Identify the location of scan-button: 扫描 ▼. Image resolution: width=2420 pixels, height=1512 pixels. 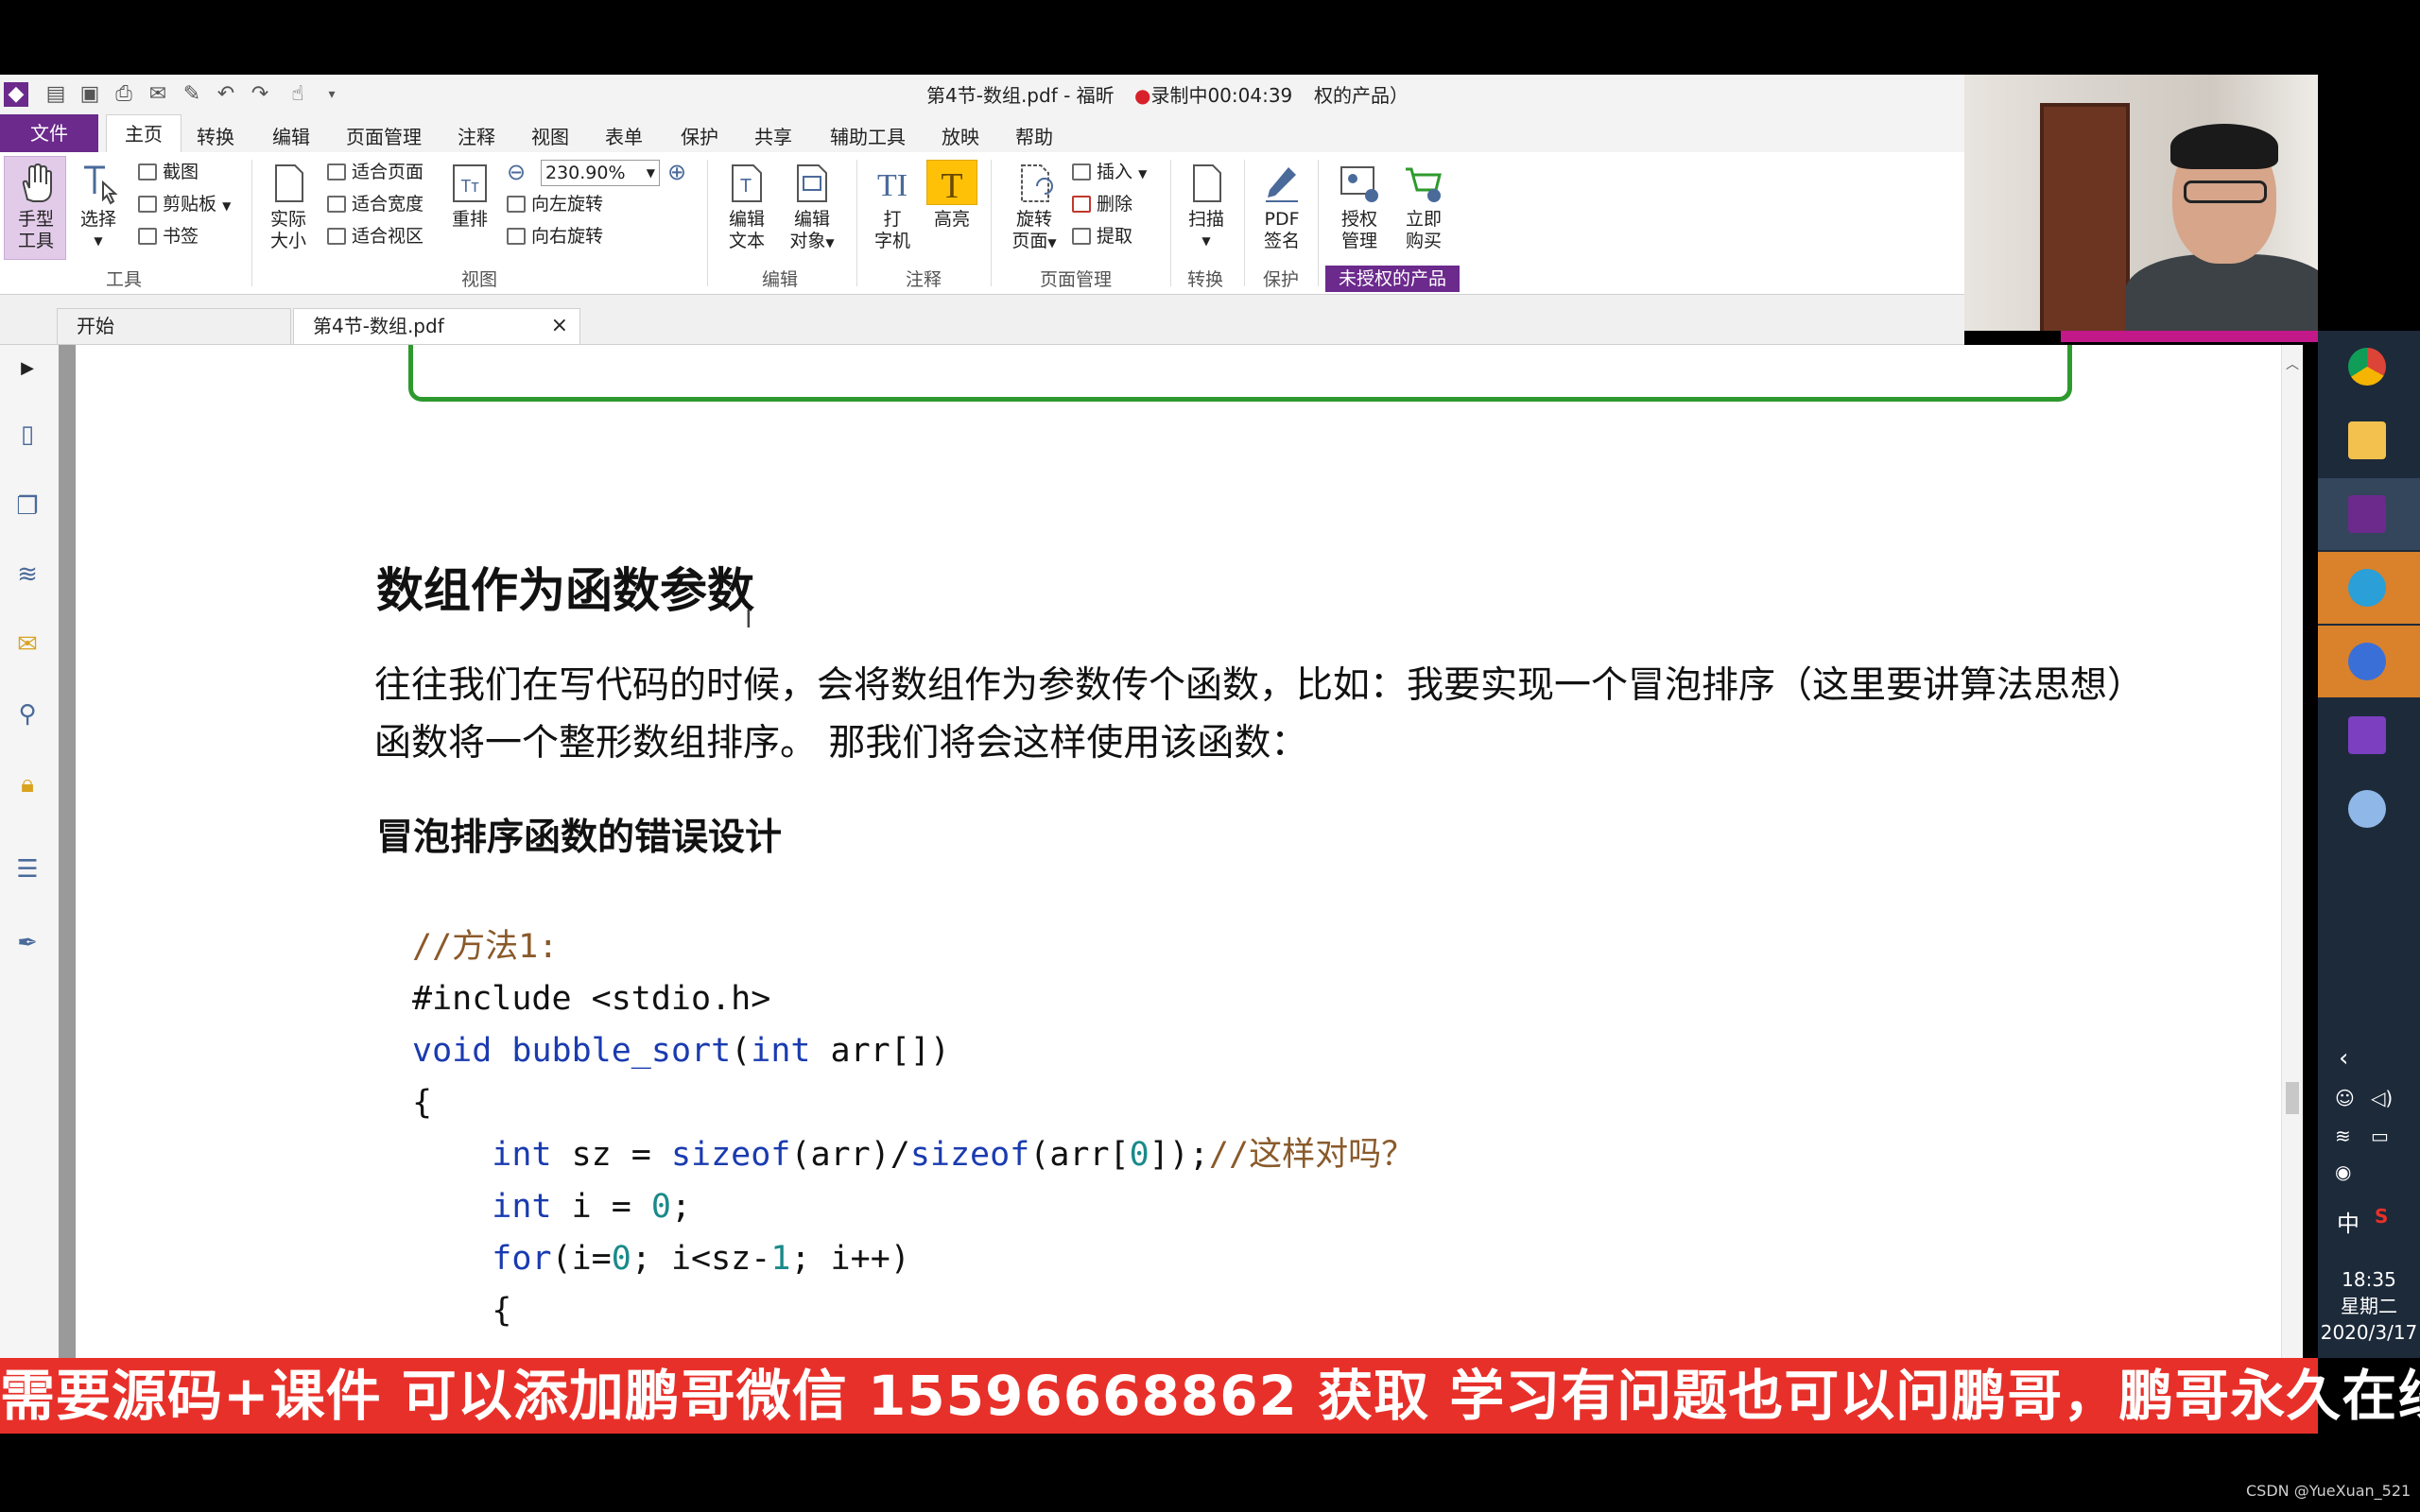
(1206, 207).